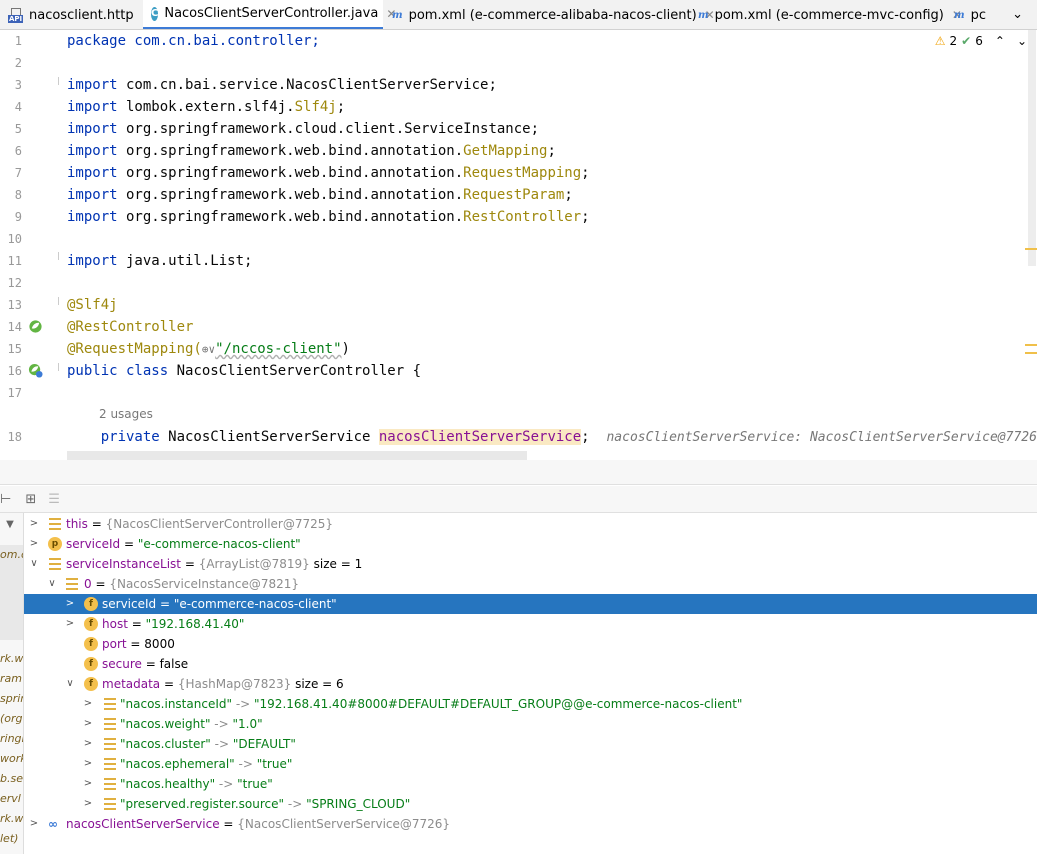 The image size is (1037, 854). What do you see at coordinates (14, 283) in the screenshot?
I see `line-number: 12` at bounding box center [14, 283].